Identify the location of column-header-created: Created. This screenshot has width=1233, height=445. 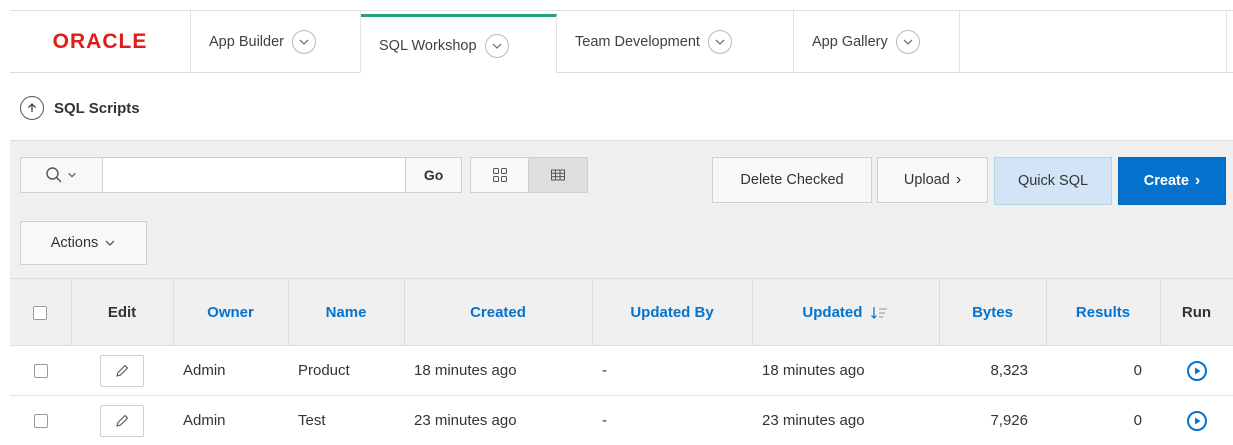
(498, 312).